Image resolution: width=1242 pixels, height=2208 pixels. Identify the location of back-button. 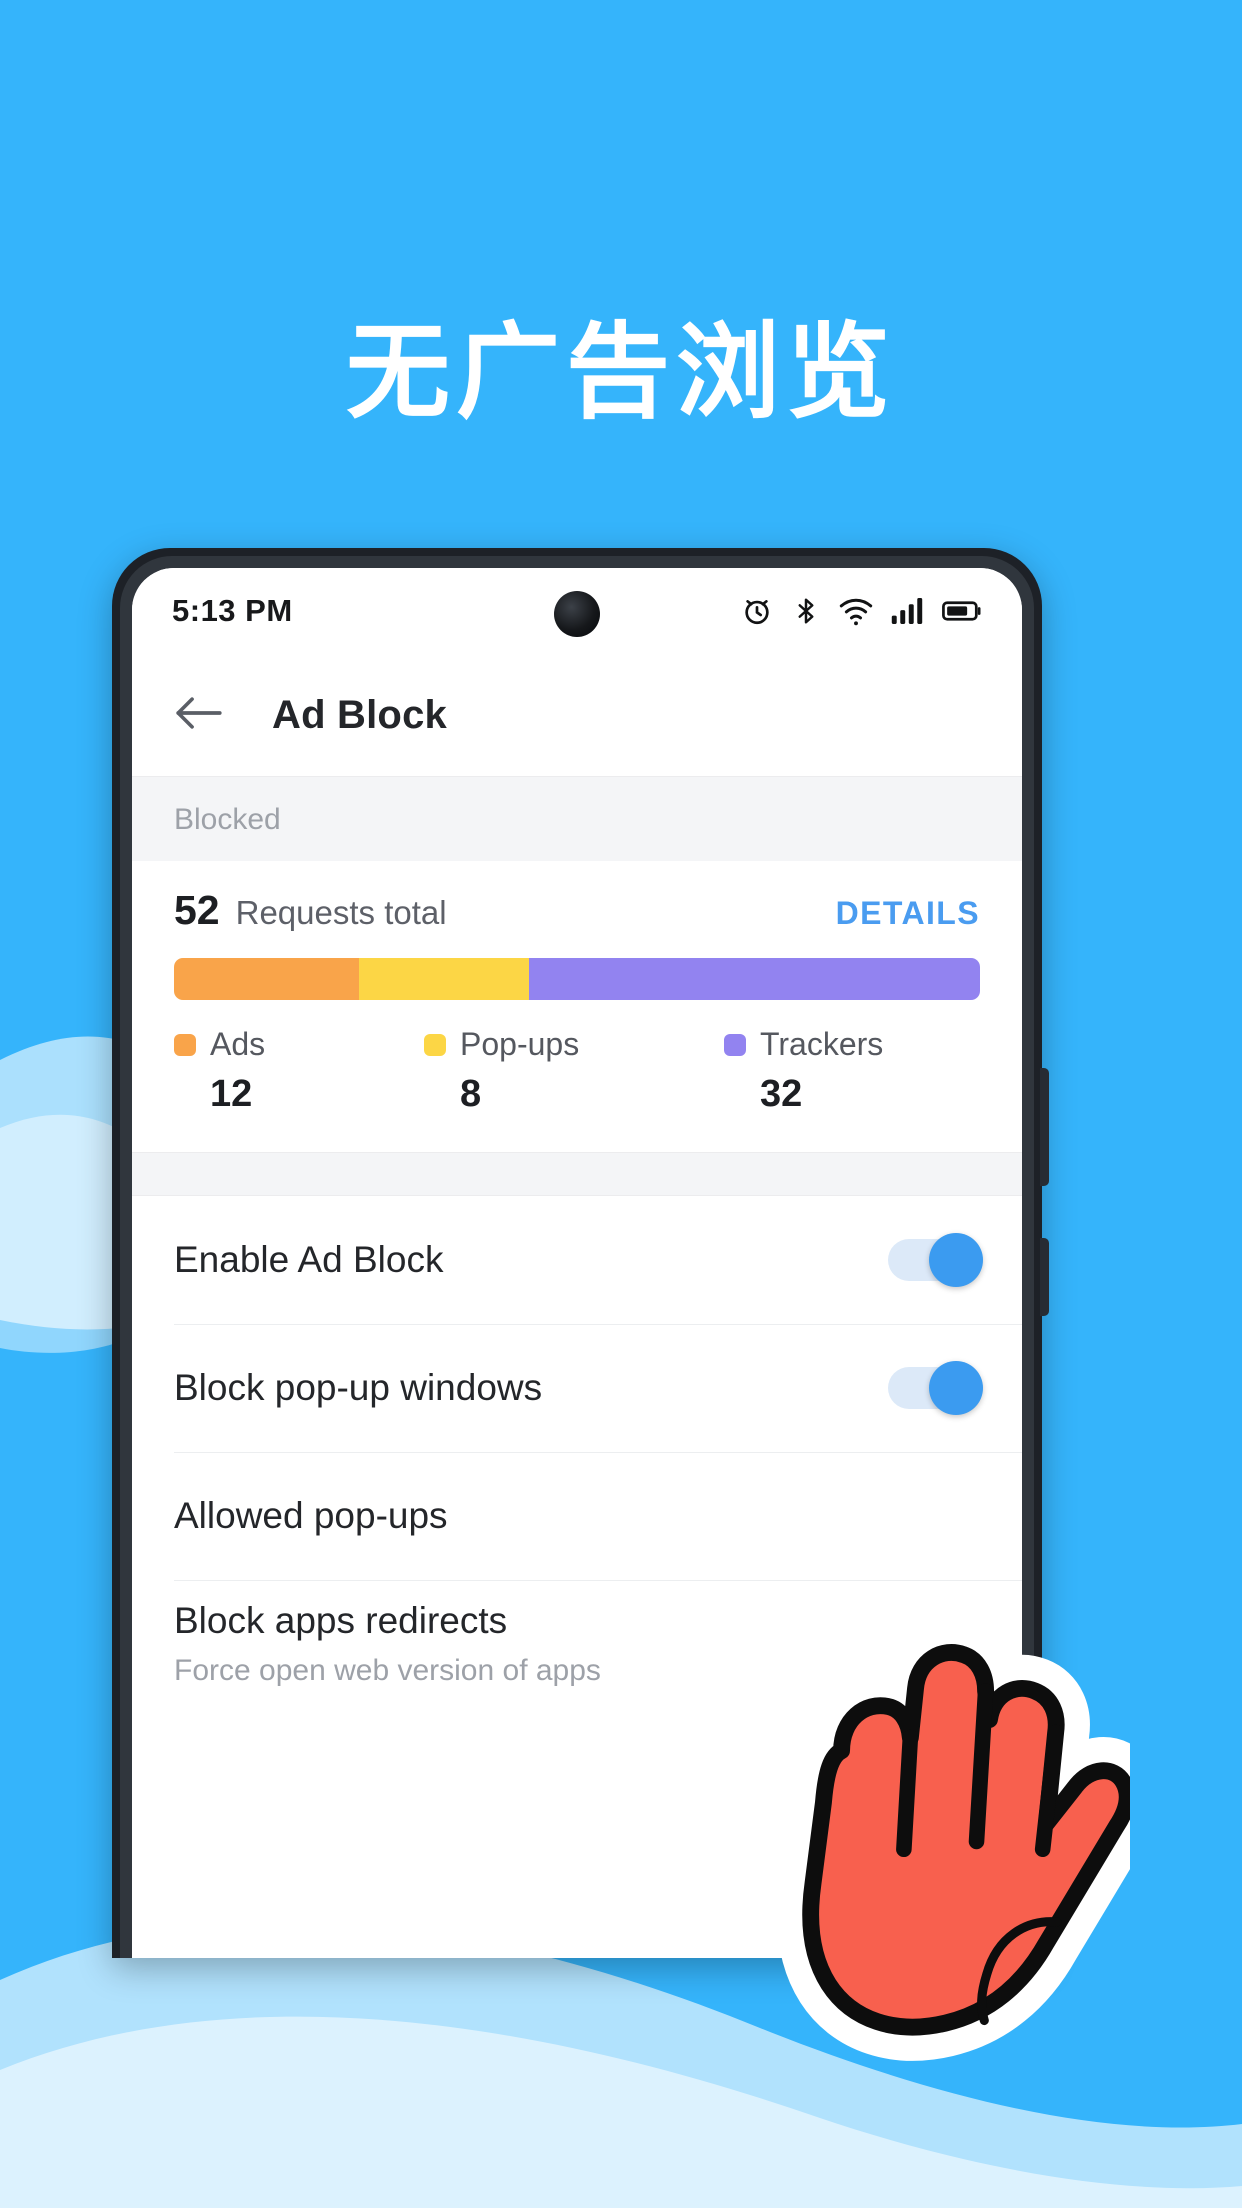
(199, 715).